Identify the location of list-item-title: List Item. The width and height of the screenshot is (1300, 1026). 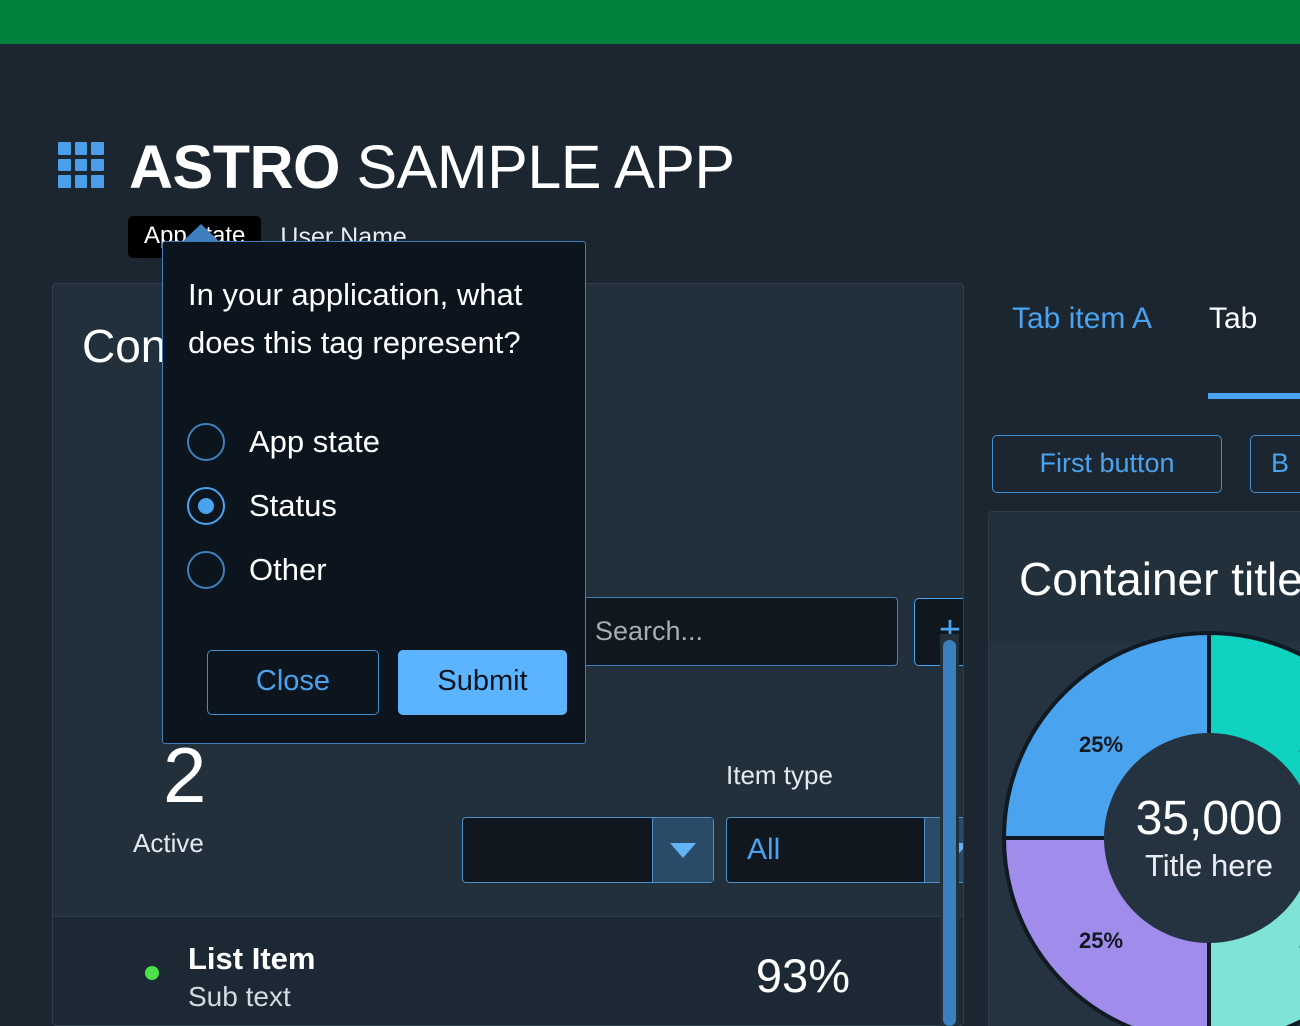
(252, 958).